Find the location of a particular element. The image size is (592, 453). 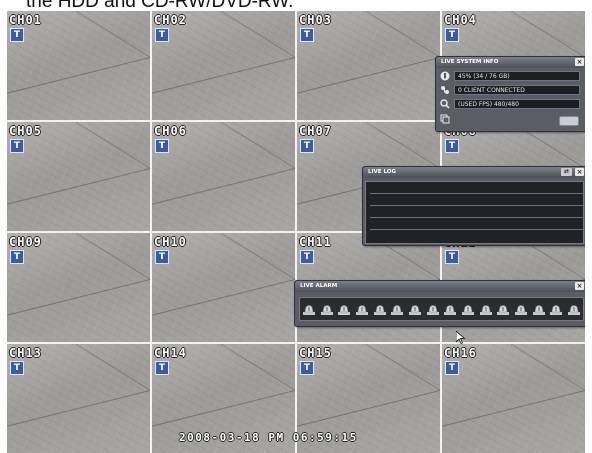

live-log-panel: LIVE LOG ⇄ × is located at coordinates (473, 206).